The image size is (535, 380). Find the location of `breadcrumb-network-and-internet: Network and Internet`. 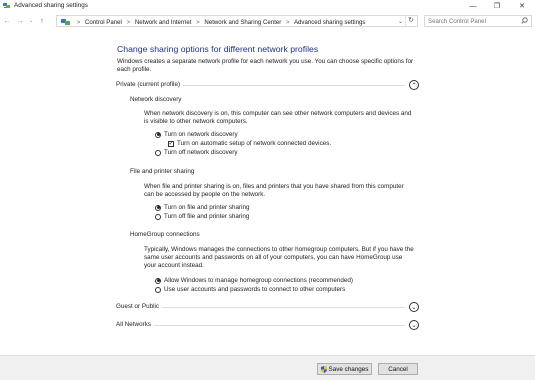

breadcrumb-network-and-internet: Network and Internet is located at coordinates (163, 22).